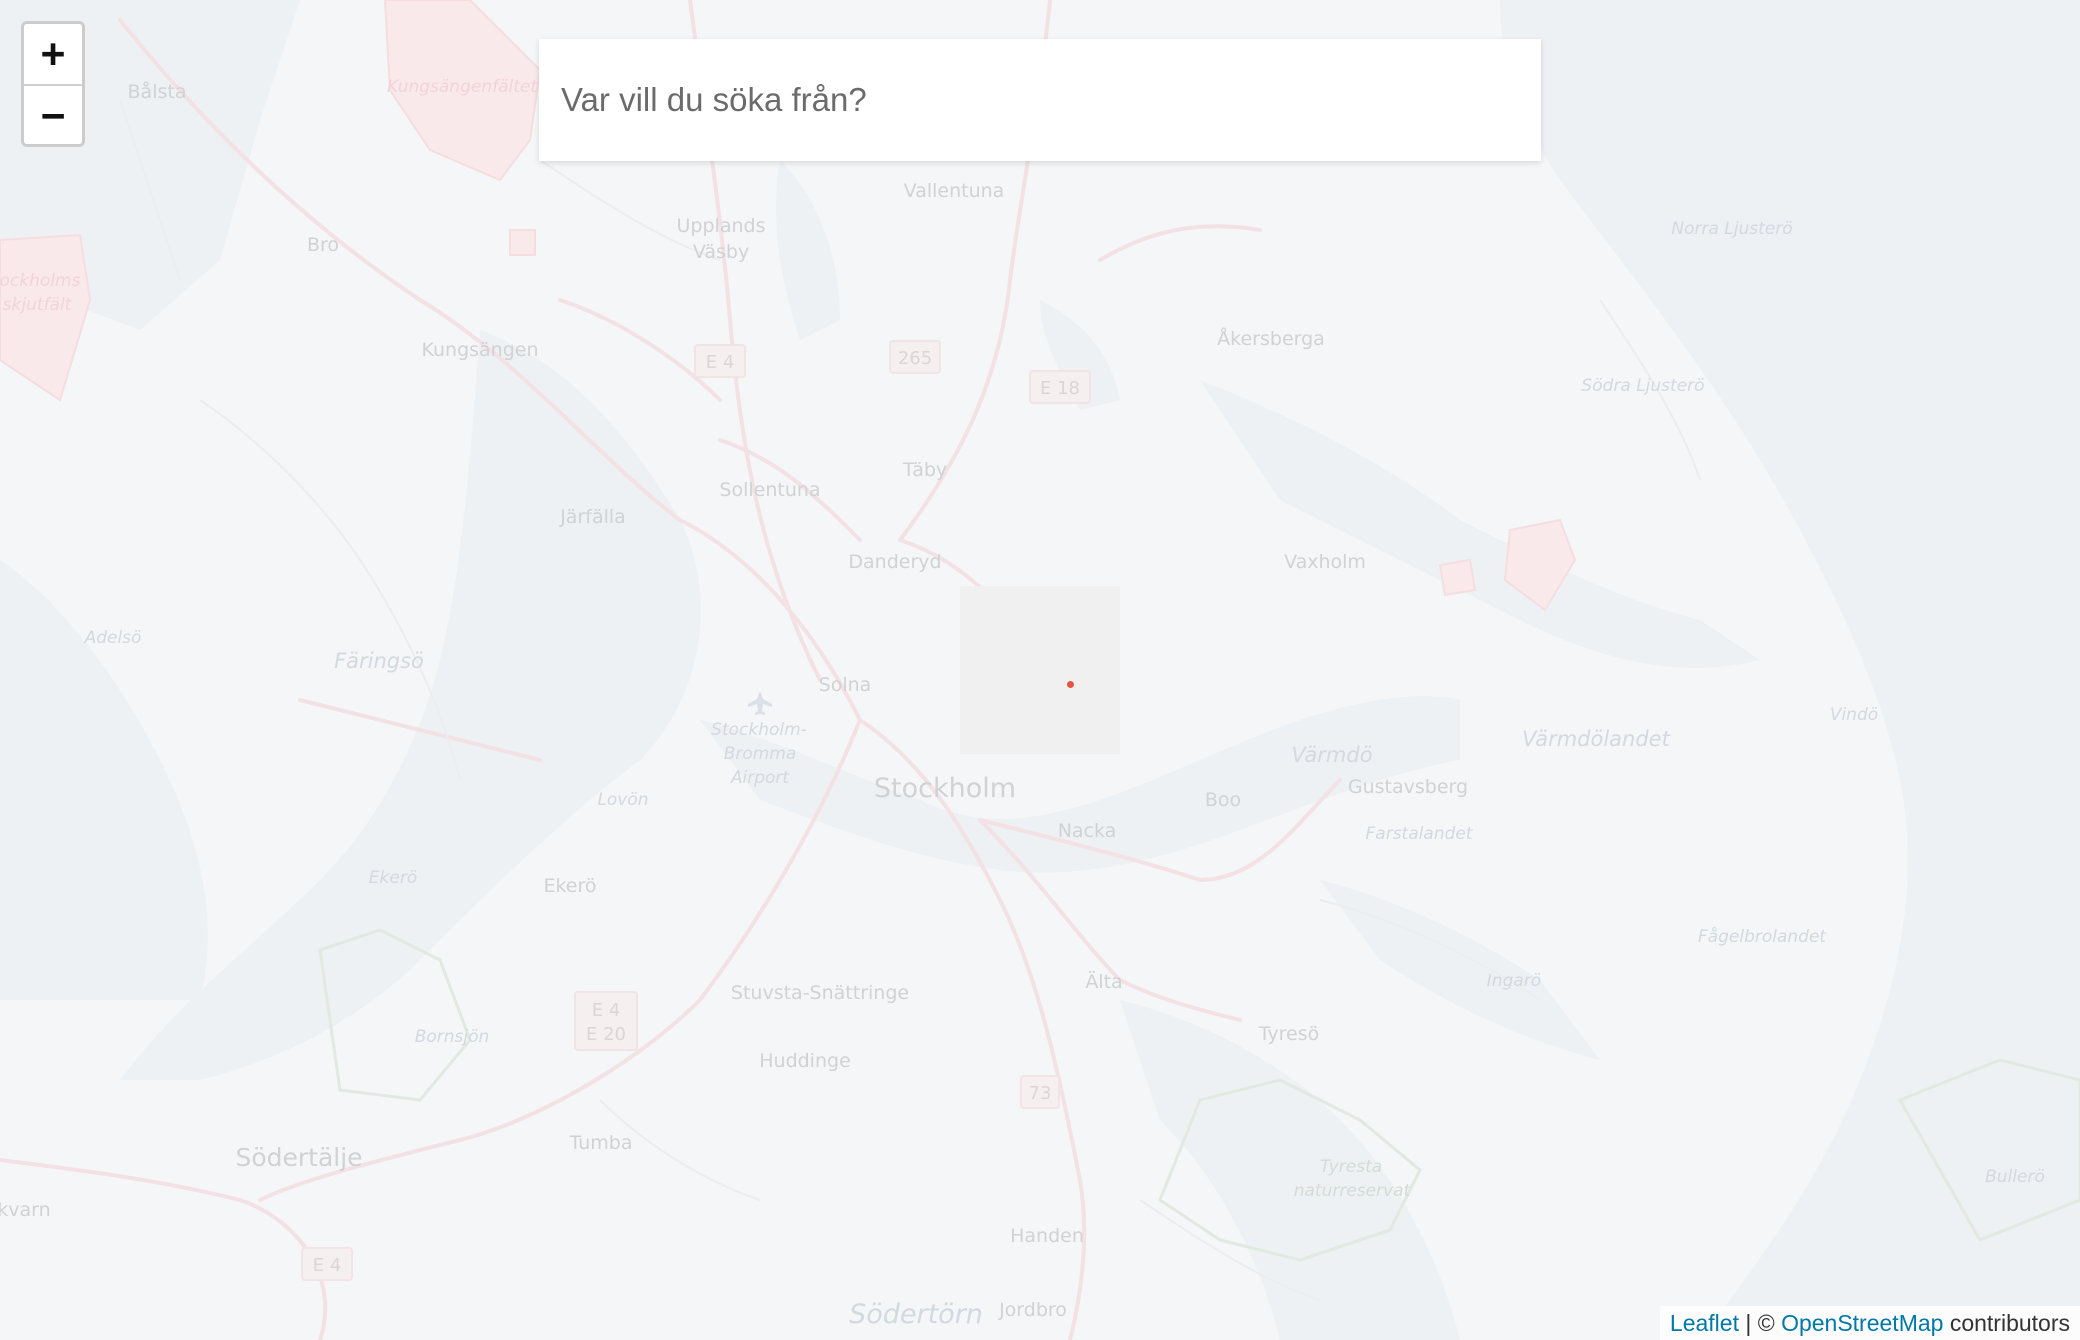 The width and height of the screenshot is (2080, 1340). Describe the element at coordinates (1070, 684) in the screenshot. I see `loading-dot` at that location.